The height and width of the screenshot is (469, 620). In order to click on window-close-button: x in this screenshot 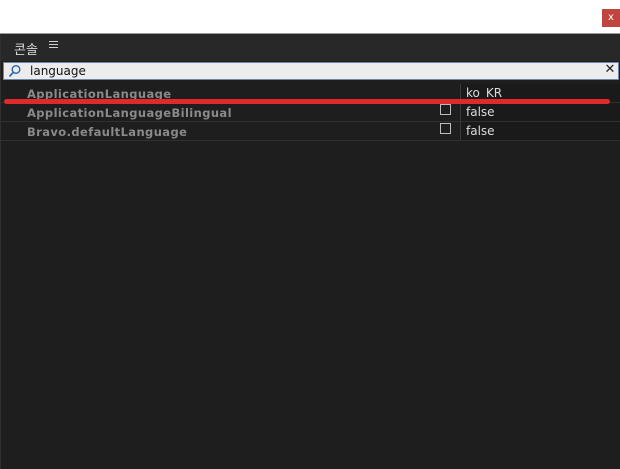, I will do `click(611, 18)`.